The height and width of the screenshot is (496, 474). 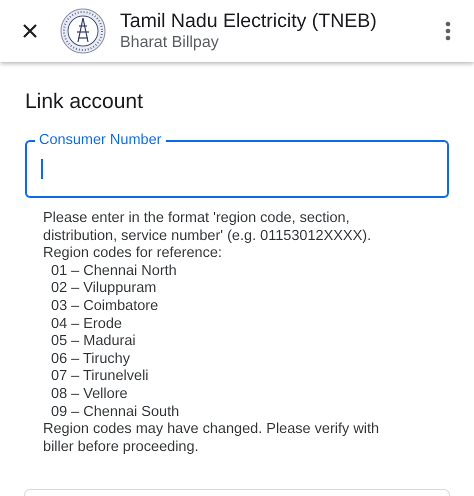 I want to click on more-vert-icon, so click(x=448, y=31).